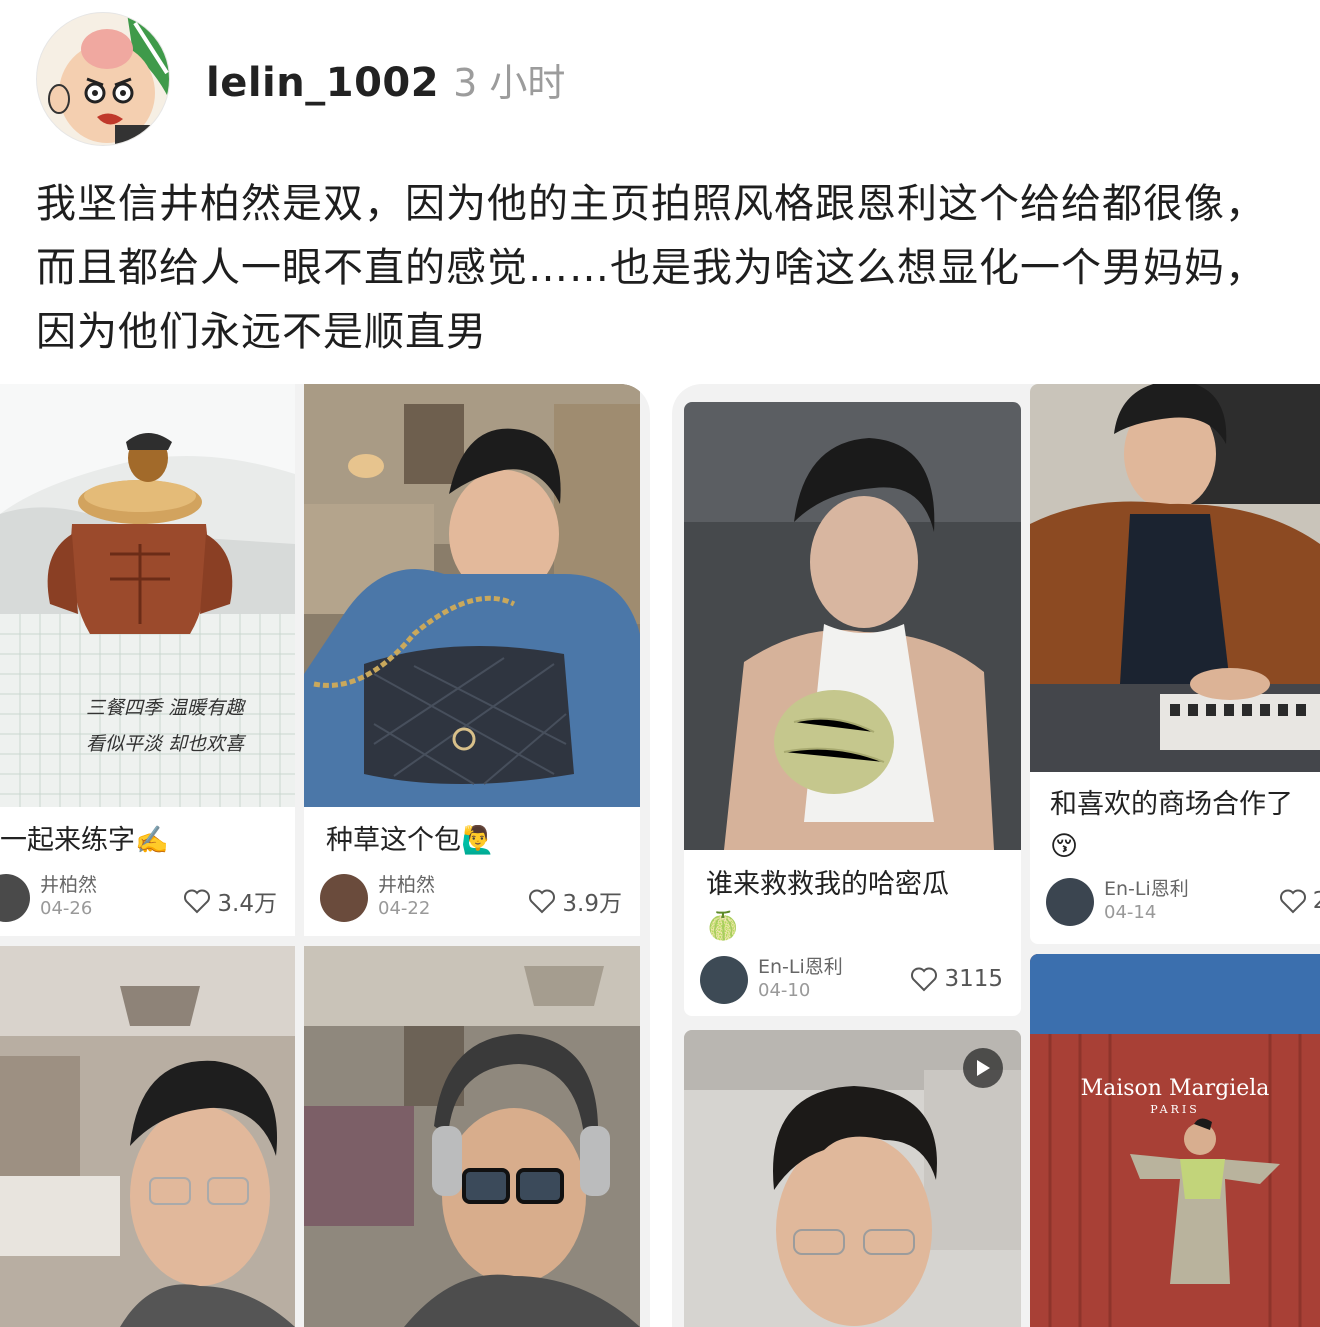 Image resolution: width=1320 pixels, height=1327 pixels. Describe the element at coordinates (723, 926) in the screenshot. I see `melon-emoji: 🍈` at that location.